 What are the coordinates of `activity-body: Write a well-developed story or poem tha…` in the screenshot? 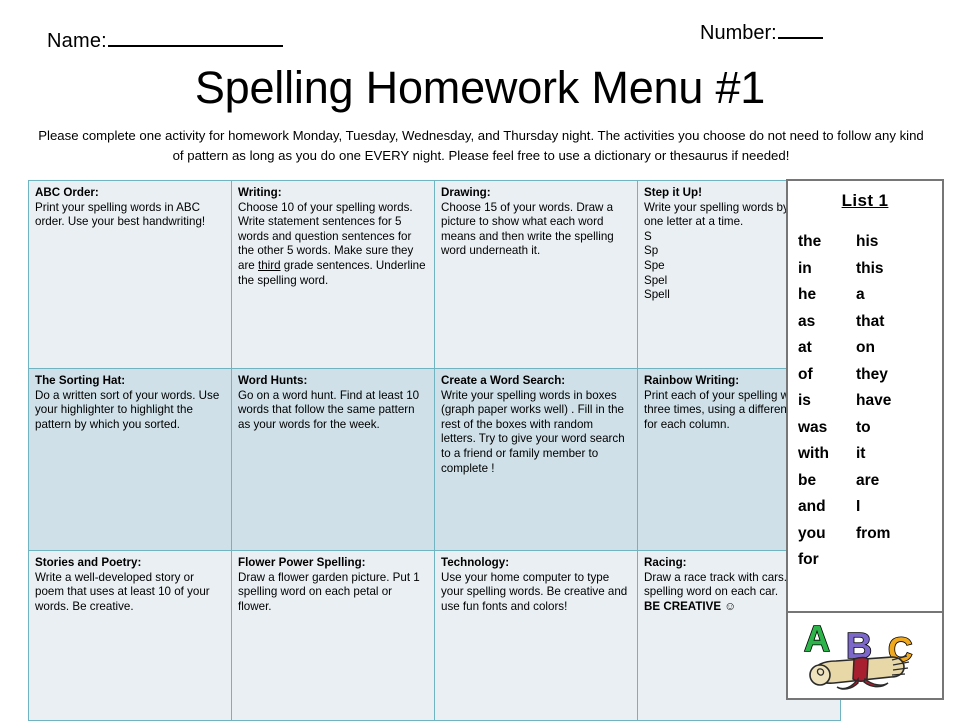 It's located at (122, 591).